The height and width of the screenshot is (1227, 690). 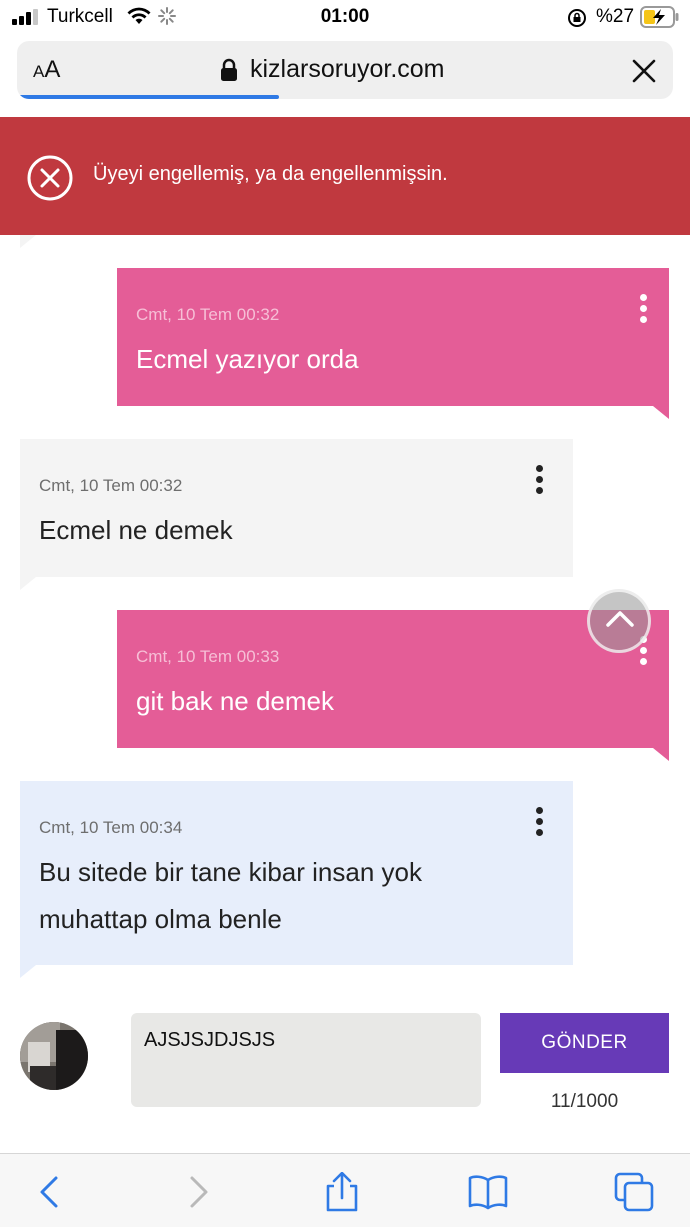 What do you see at coordinates (347, 69) in the screenshot?
I see `url-text: kizlarsoruyor.com` at bounding box center [347, 69].